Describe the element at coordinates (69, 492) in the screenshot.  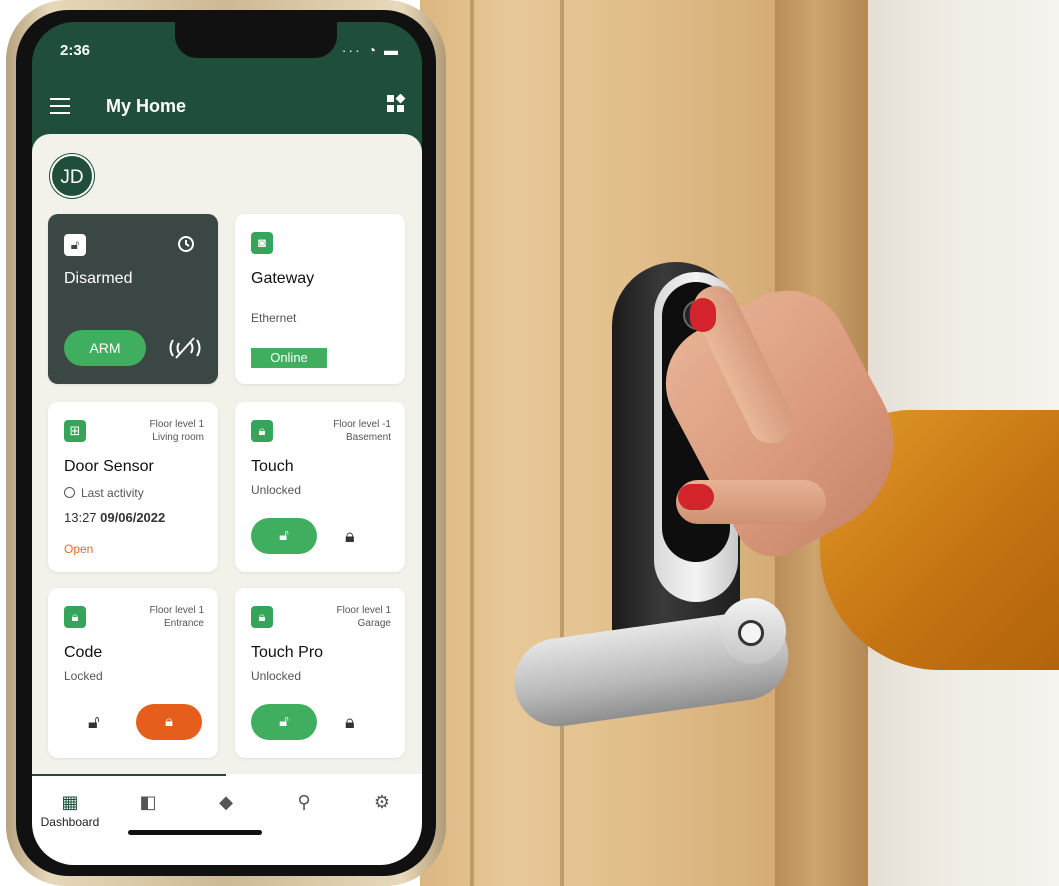
I see `clock-icon` at that location.